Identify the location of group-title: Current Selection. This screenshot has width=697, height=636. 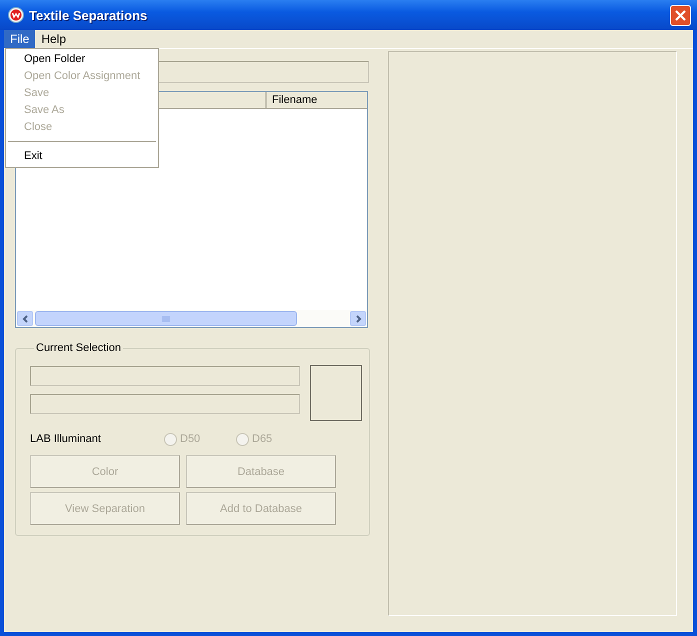
(78, 348).